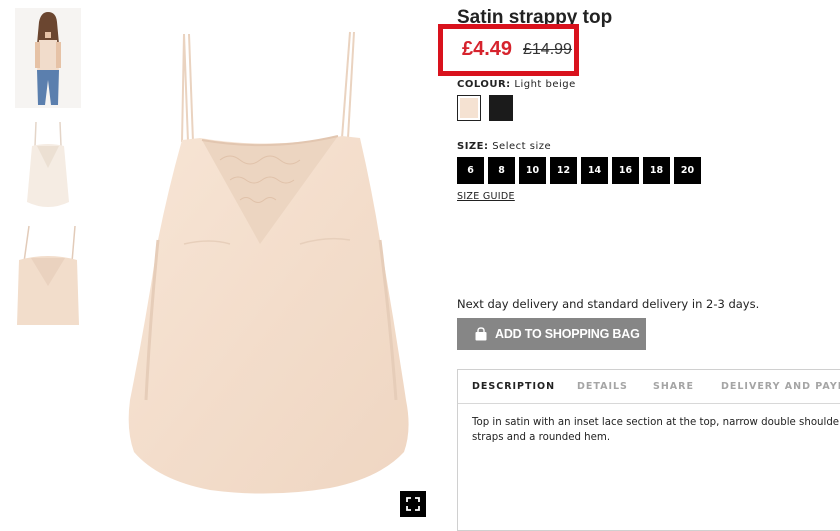  I want to click on model-photo, so click(48, 58).